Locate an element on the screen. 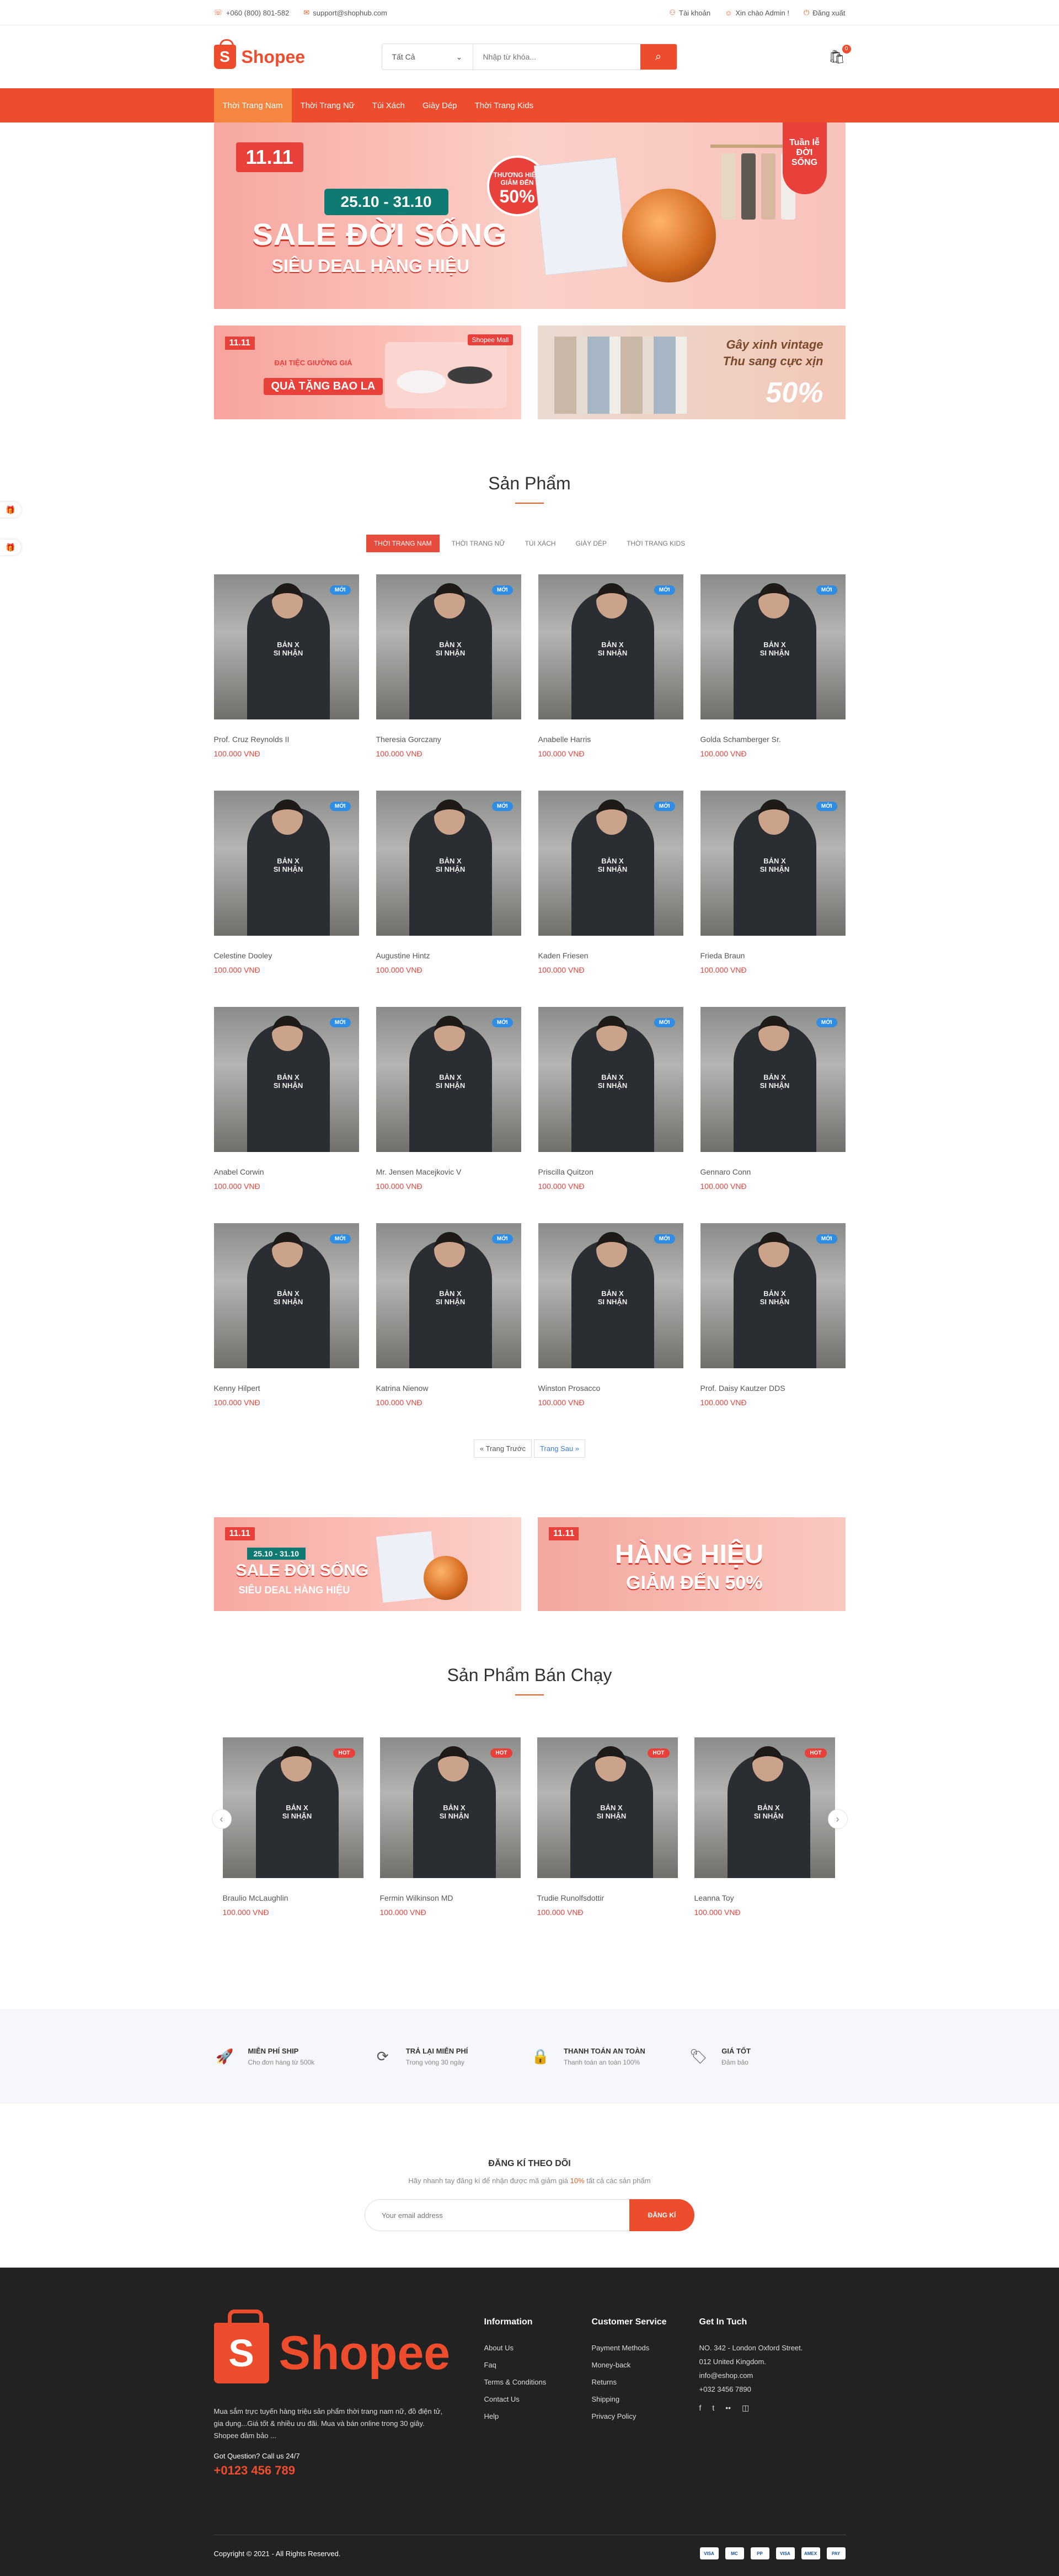 This screenshot has width=1059, height=2576. footer-link: Payment Methods is located at coordinates (645, 2348).